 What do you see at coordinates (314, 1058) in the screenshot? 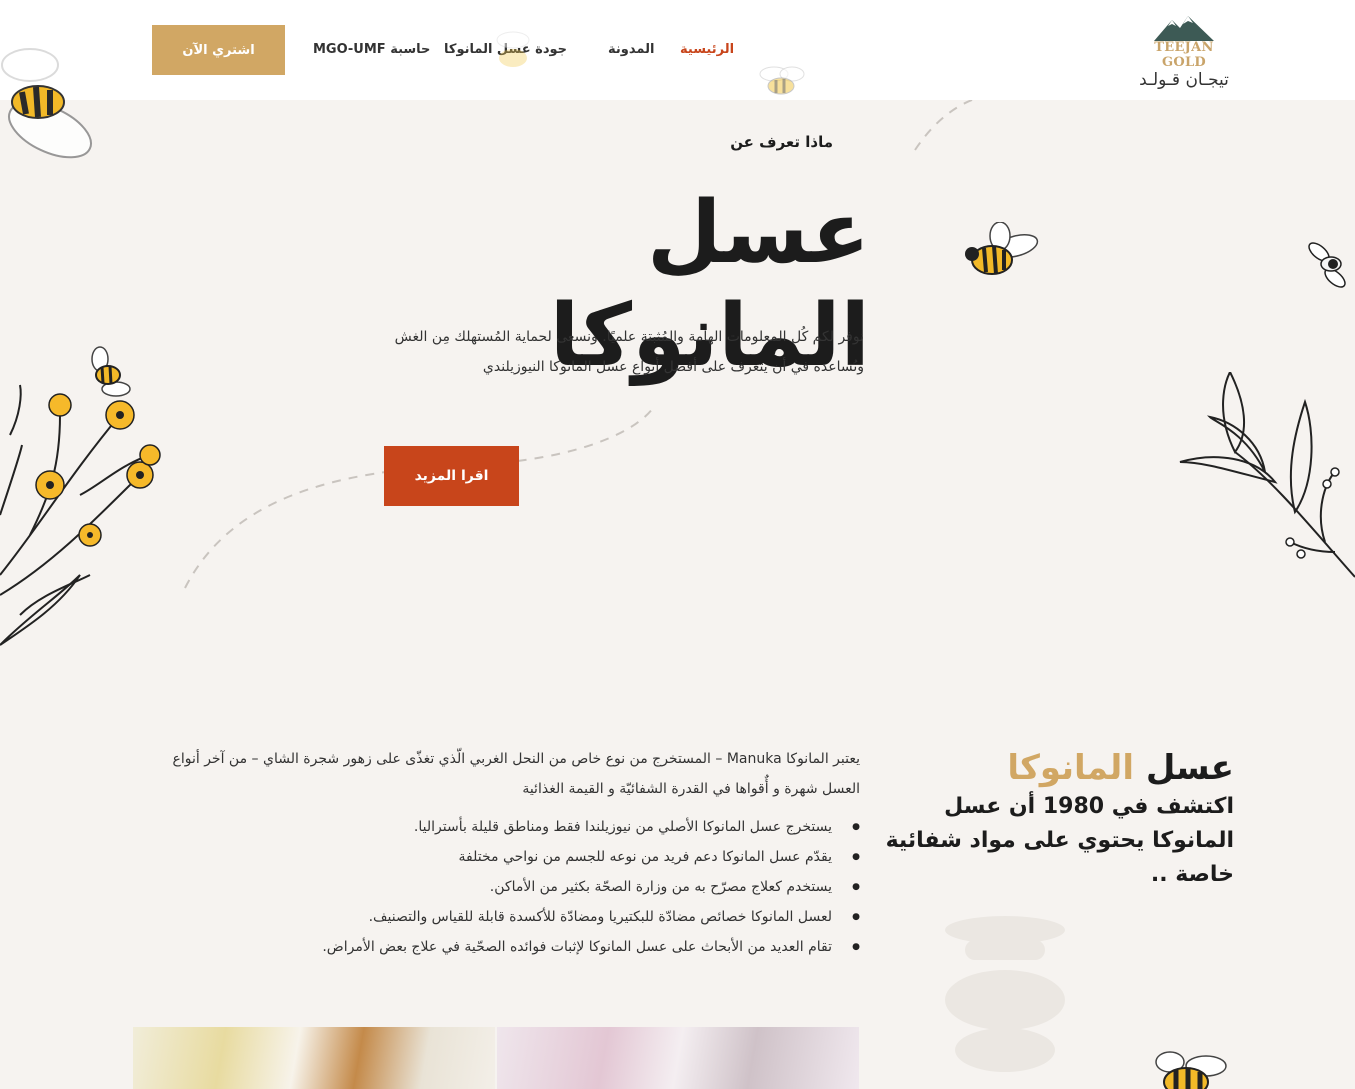
I see `honey-photo` at bounding box center [314, 1058].